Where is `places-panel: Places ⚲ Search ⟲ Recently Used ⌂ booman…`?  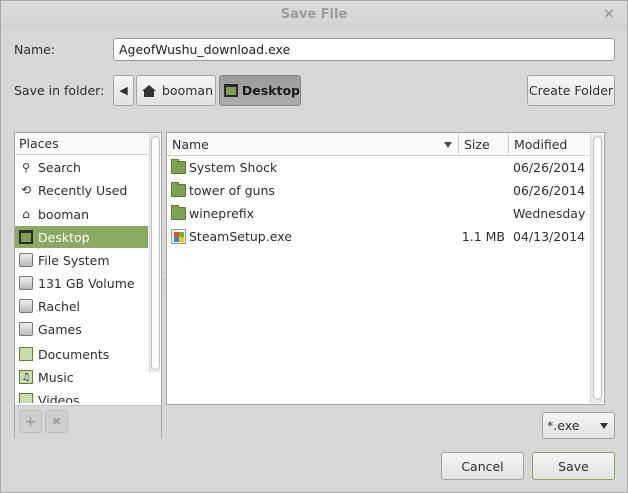 places-panel: Places ⚲ Search ⟲ Recently Used ⌂ booman… is located at coordinates (88, 285).